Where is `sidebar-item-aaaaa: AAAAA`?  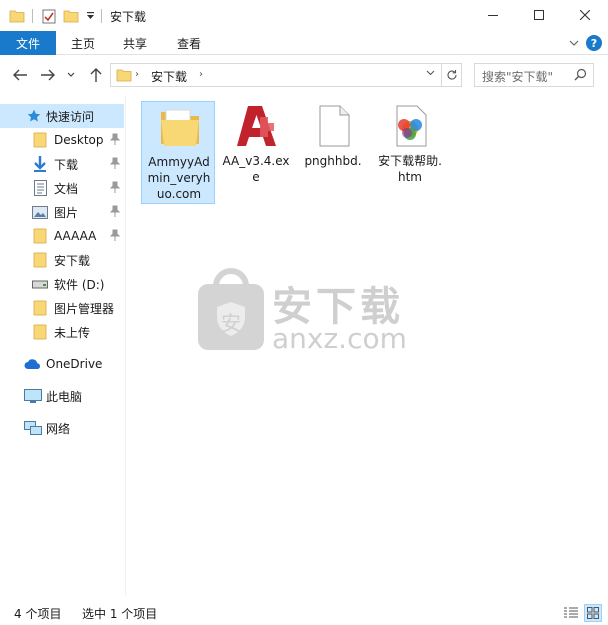 sidebar-item-aaaaa: AAAAA is located at coordinates (62, 236).